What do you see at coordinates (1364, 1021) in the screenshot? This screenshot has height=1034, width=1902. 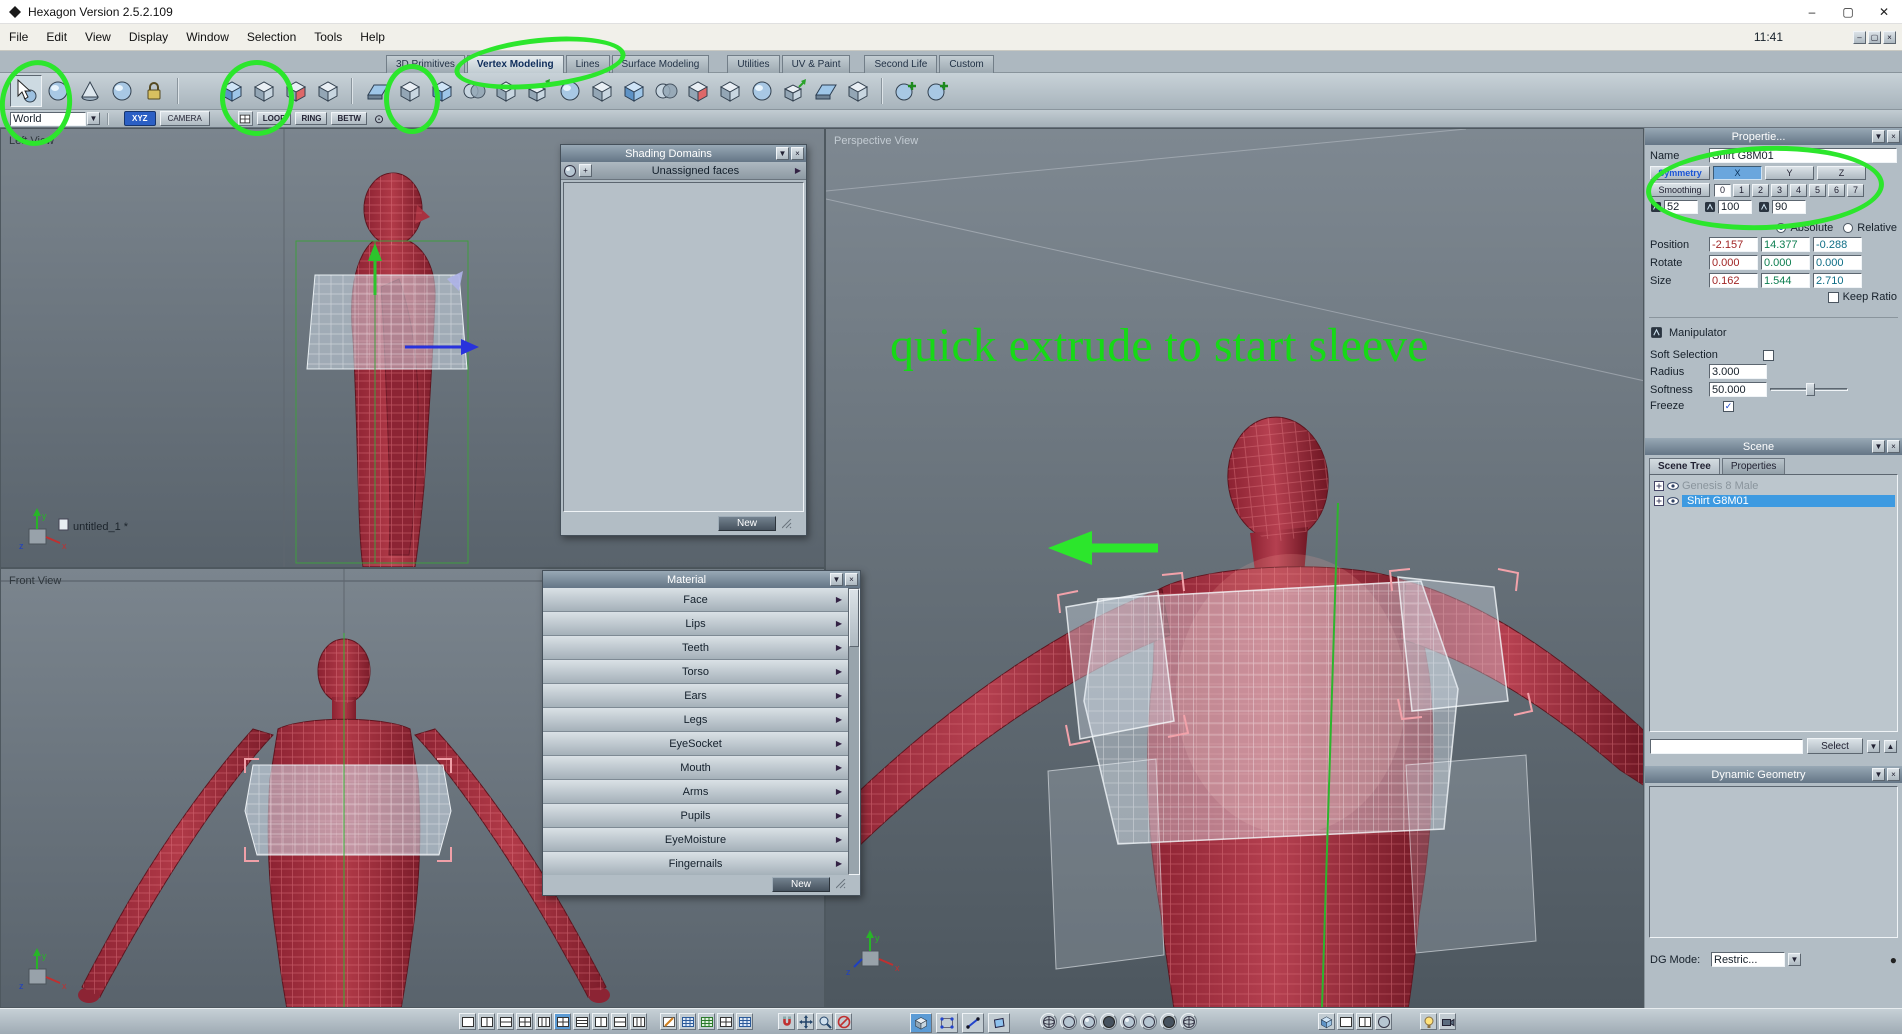 I see `split-display-icon` at bounding box center [1364, 1021].